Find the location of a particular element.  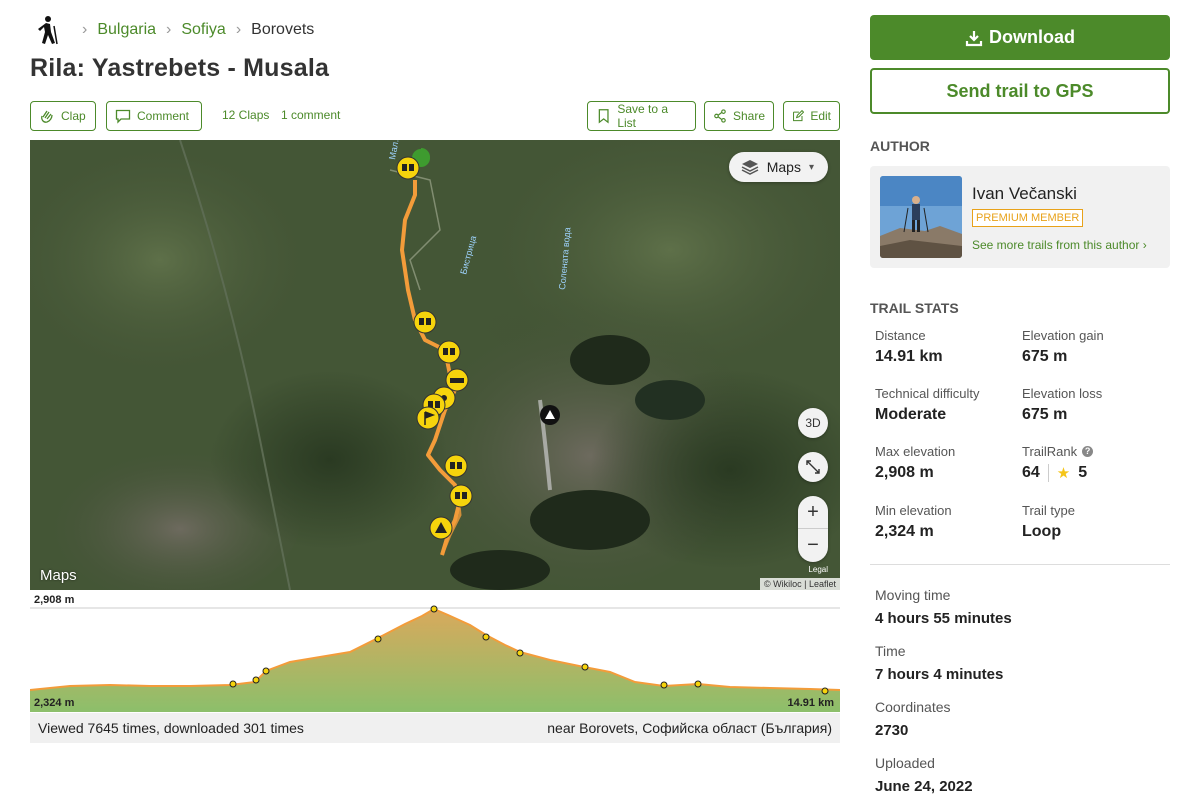

send-to-gps-button: Send trail to GPS is located at coordinates (1020, 91).